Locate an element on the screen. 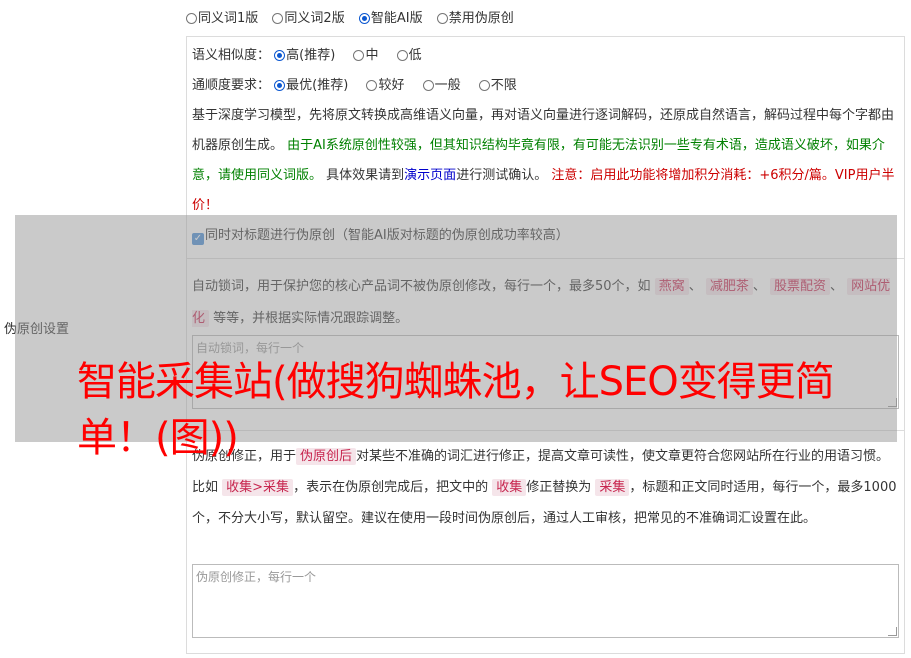  correction-textarea: 伪原创修正，每行一个 is located at coordinates (545, 601).